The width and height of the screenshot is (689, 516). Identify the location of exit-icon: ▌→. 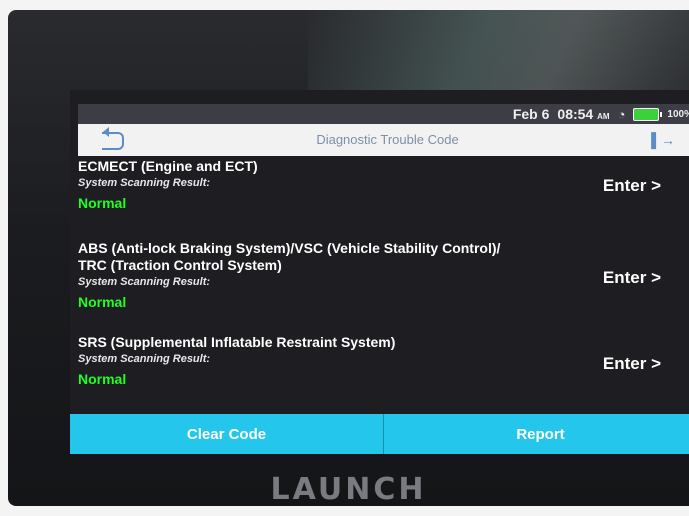
(663, 140).